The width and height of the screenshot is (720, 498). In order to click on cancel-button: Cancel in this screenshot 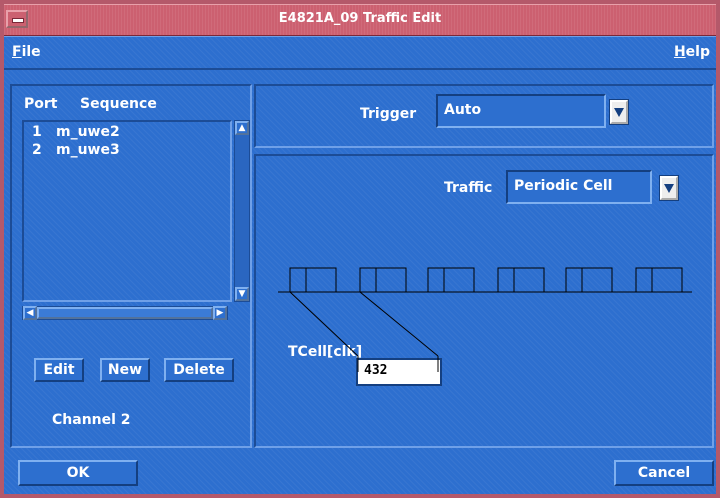, I will do `click(664, 473)`.